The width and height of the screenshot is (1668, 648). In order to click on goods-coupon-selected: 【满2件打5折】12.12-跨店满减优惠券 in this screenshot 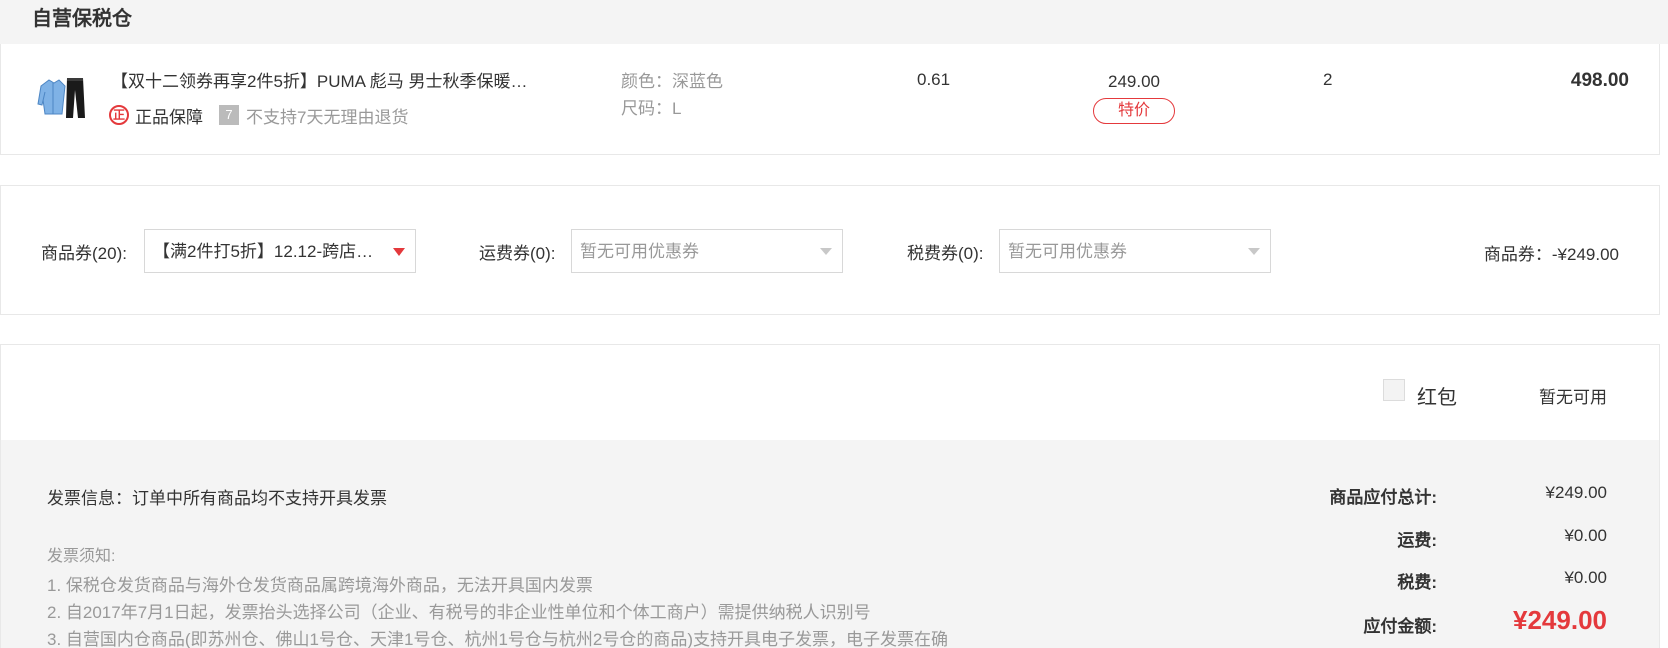, I will do `click(271, 251)`.